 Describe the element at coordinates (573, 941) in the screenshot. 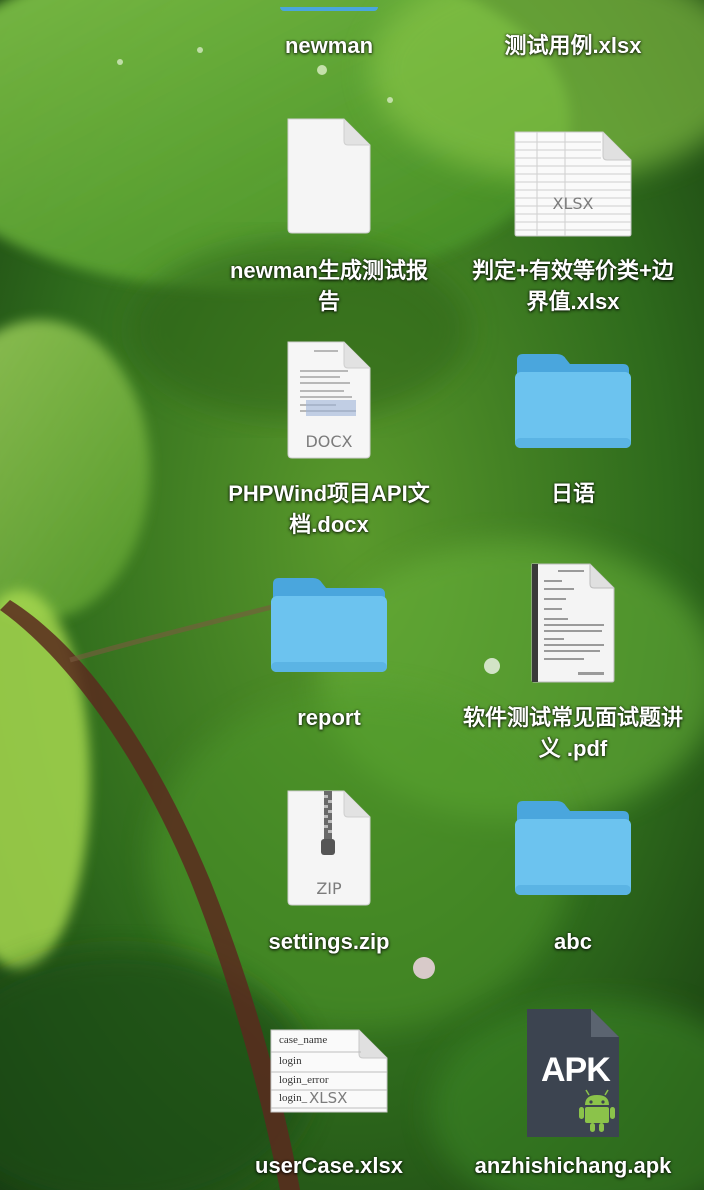

I see `item-label: abc` at that location.